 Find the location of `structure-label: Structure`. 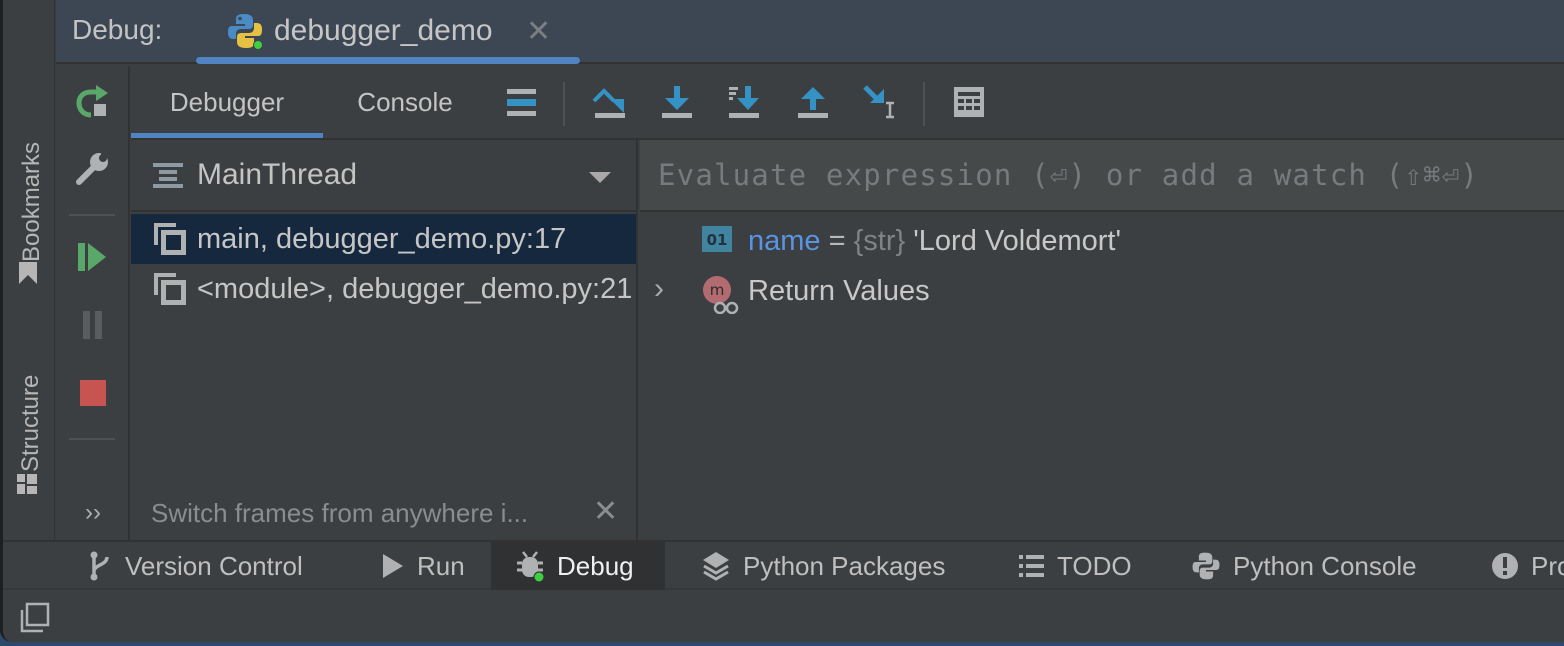

structure-label: Structure is located at coordinates (30, 423).